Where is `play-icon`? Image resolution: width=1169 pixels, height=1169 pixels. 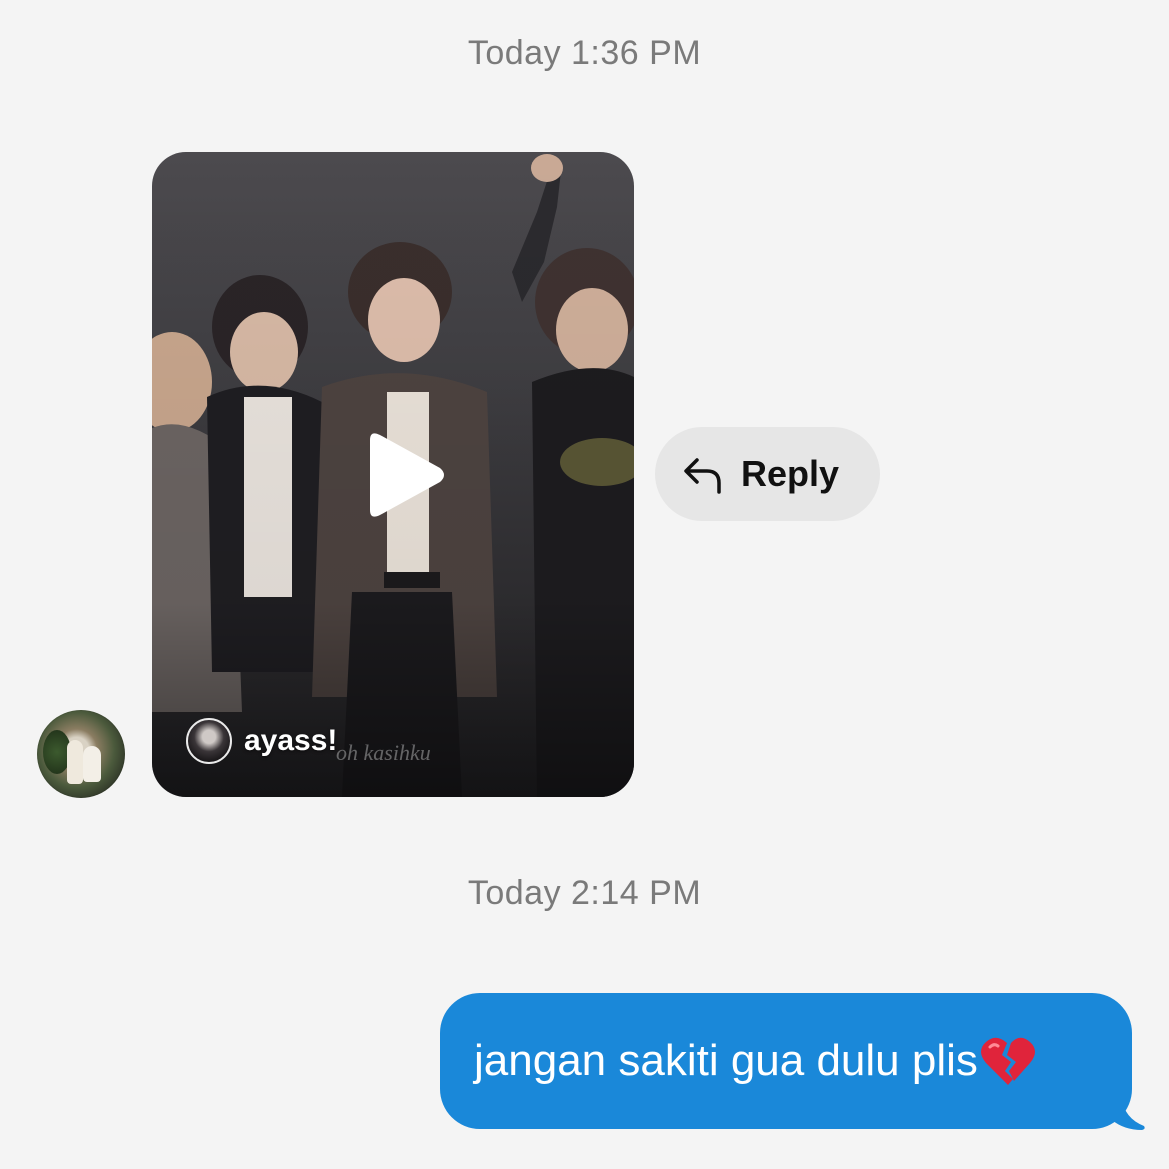 play-icon is located at coordinates (405, 475).